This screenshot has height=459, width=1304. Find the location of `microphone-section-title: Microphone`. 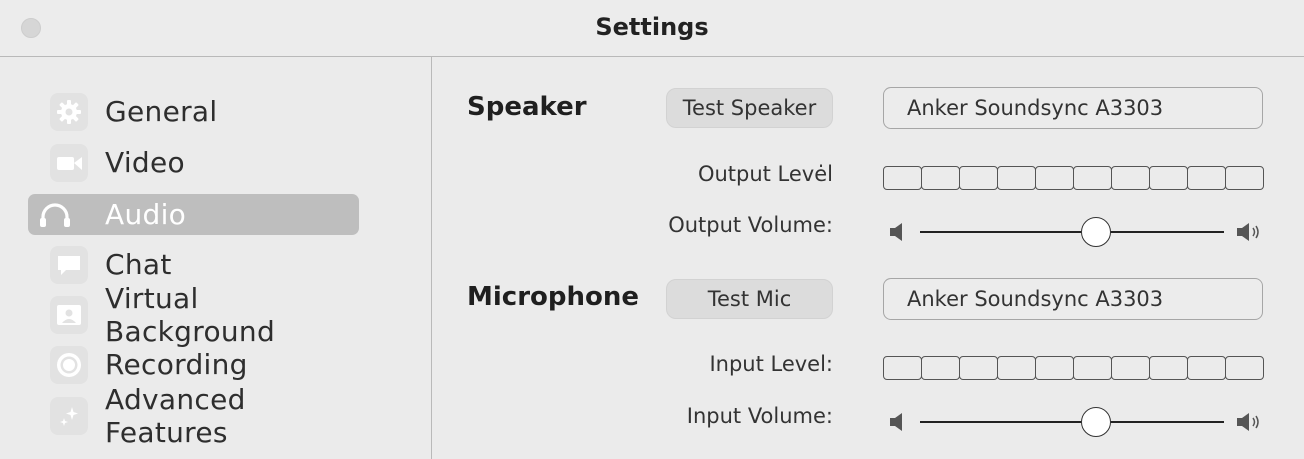

microphone-section-title: Microphone is located at coordinates (553, 297).